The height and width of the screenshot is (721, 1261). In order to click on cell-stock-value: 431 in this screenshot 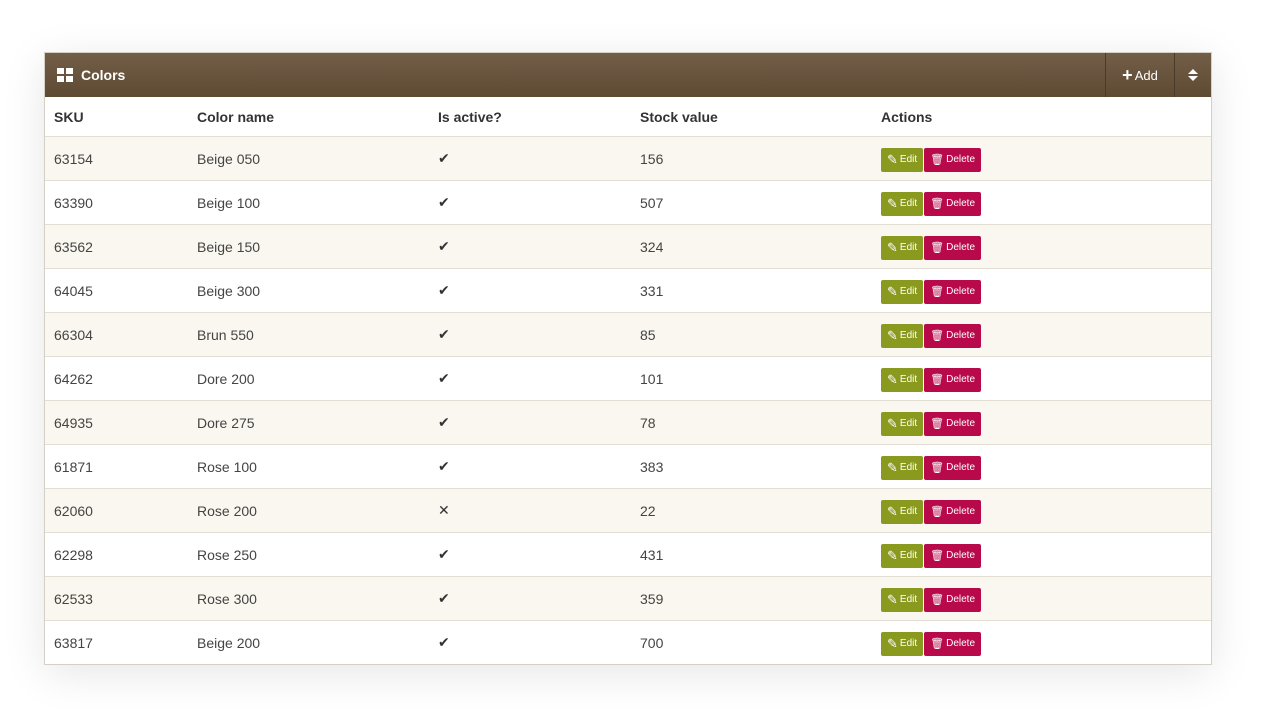, I will do `click(751, 554)`.